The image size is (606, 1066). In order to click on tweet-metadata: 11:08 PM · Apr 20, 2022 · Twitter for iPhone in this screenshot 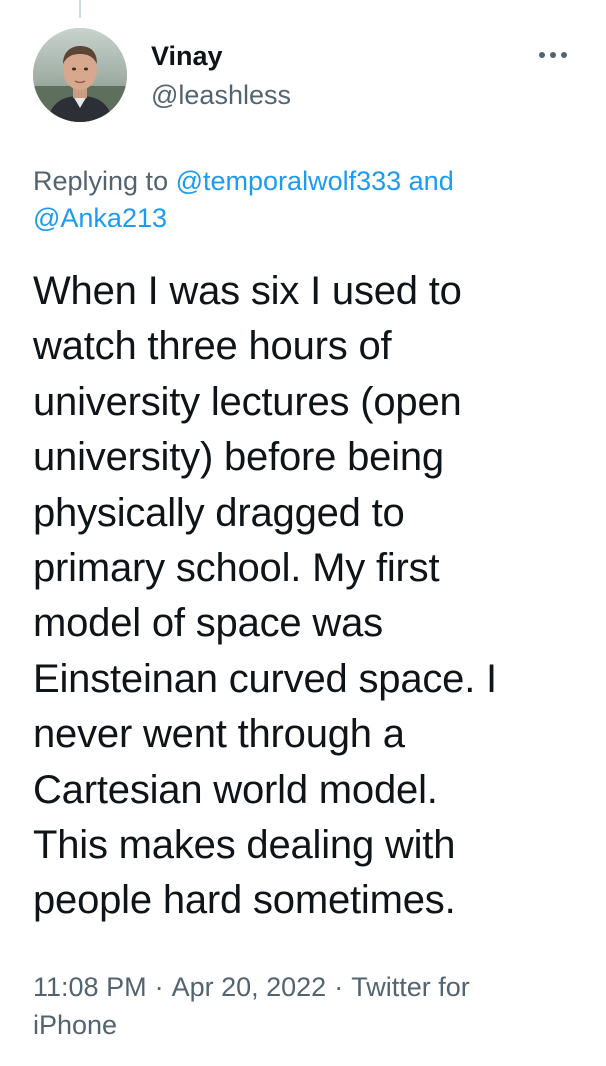, I will do `click(293, 1006)`.